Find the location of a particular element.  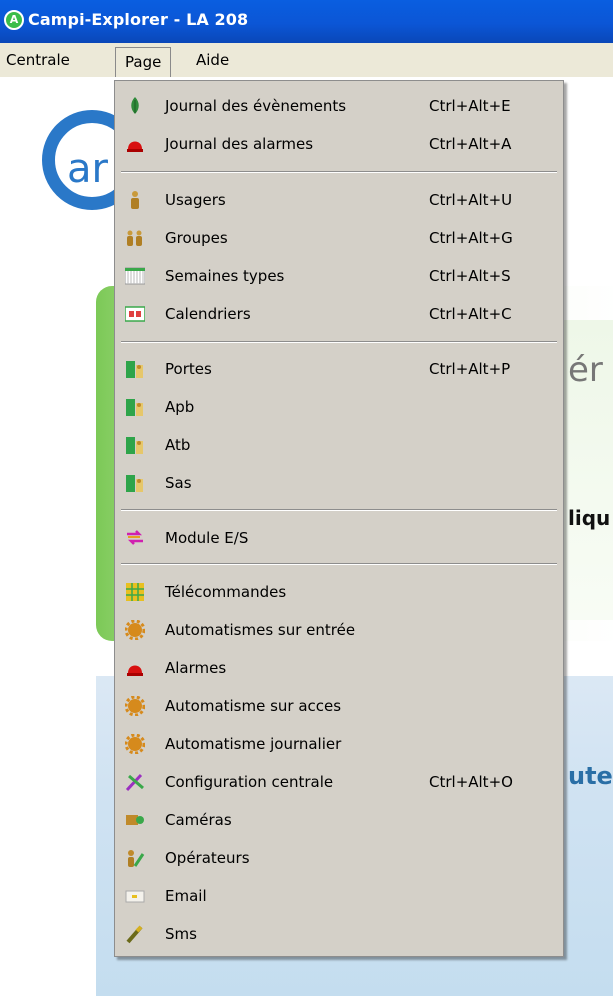

menu-item-module-es: Module E/S is located at coordinates (339, 538).